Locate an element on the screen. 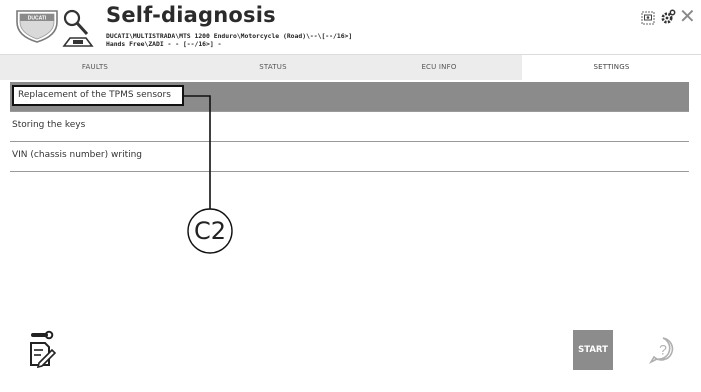 The width and height of the screenshot is (701, 392). list-item-label: Replacement of the TPMS sensors is located at coordinates (94, 95).